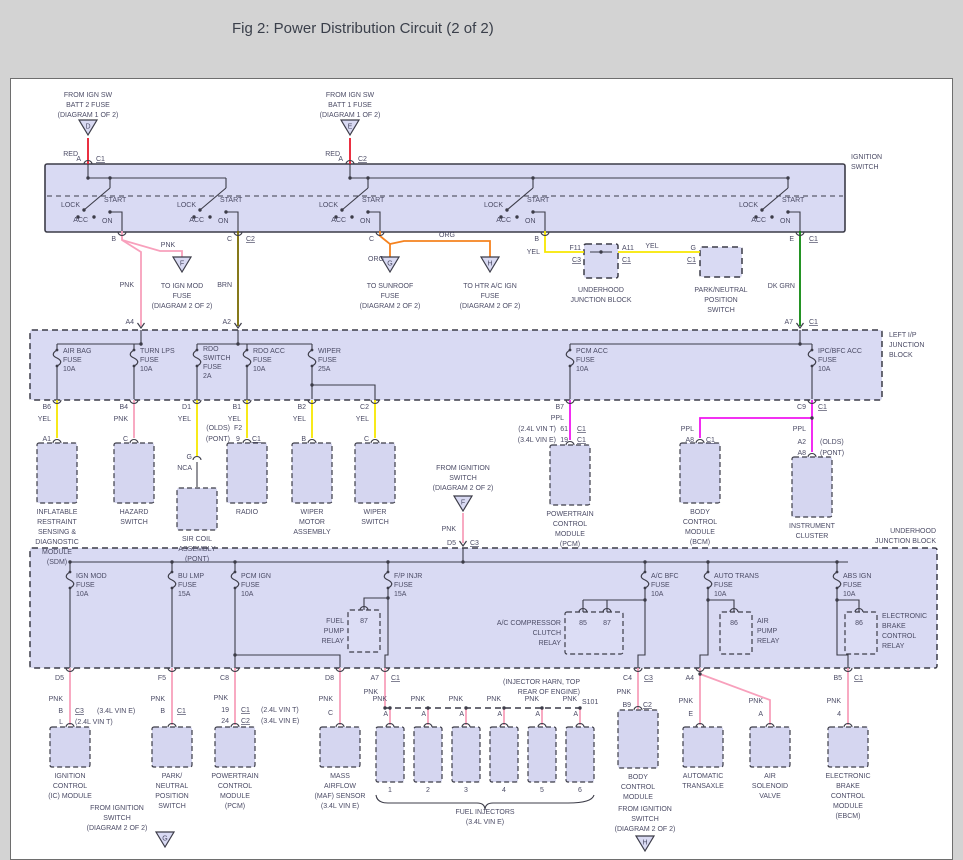  What do you see at coordinates (644, 843) in the screenshot?
I see `connector-h-bottom-letter: H` at bounding box center [644, 843].